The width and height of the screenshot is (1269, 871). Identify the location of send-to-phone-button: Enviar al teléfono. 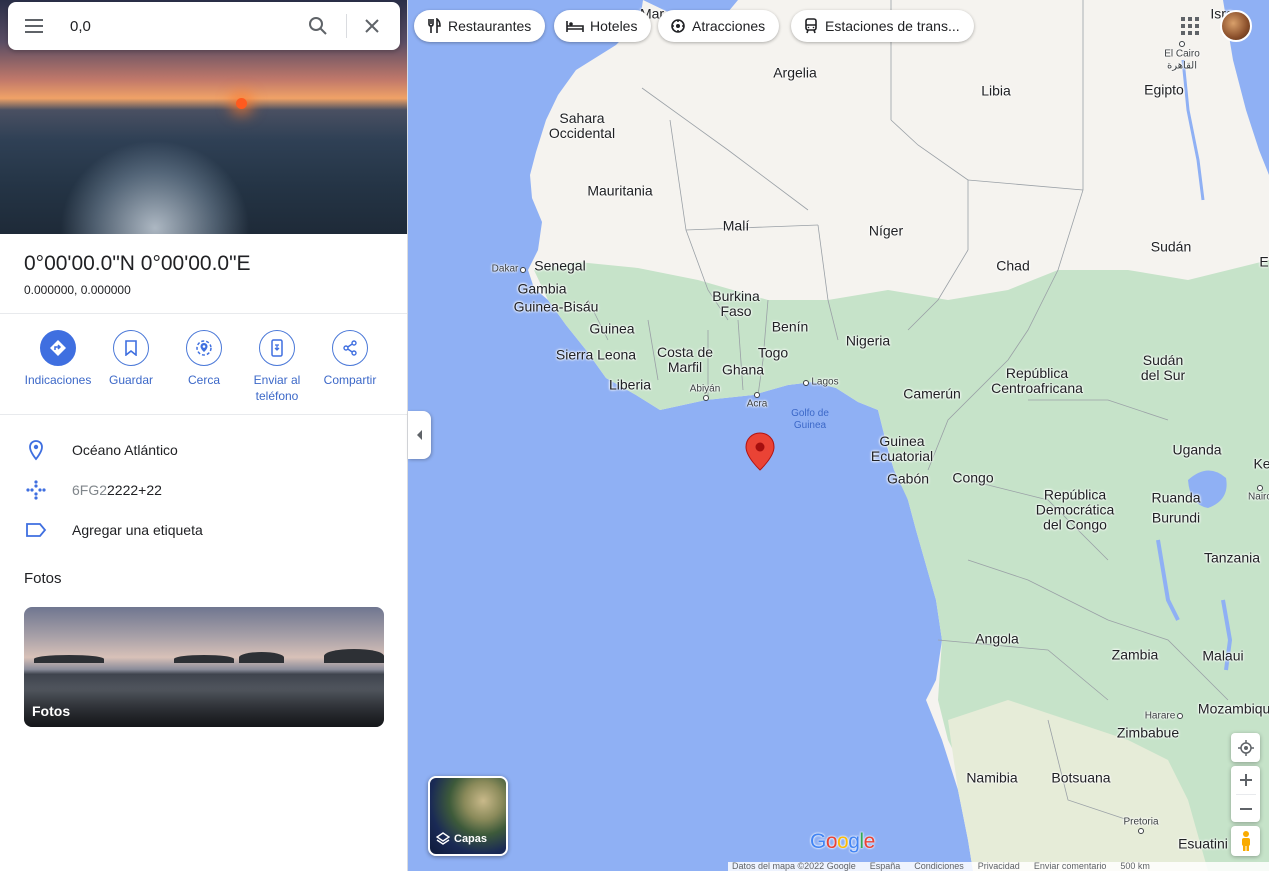
(277, 367).